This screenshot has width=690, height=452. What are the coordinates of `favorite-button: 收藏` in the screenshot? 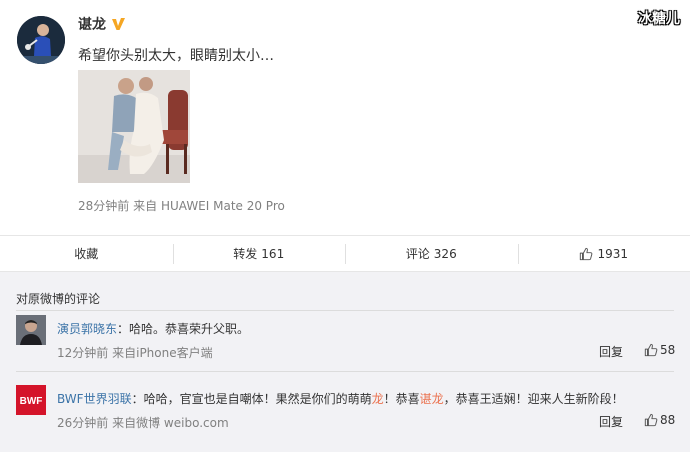 It's located at (86, 253).